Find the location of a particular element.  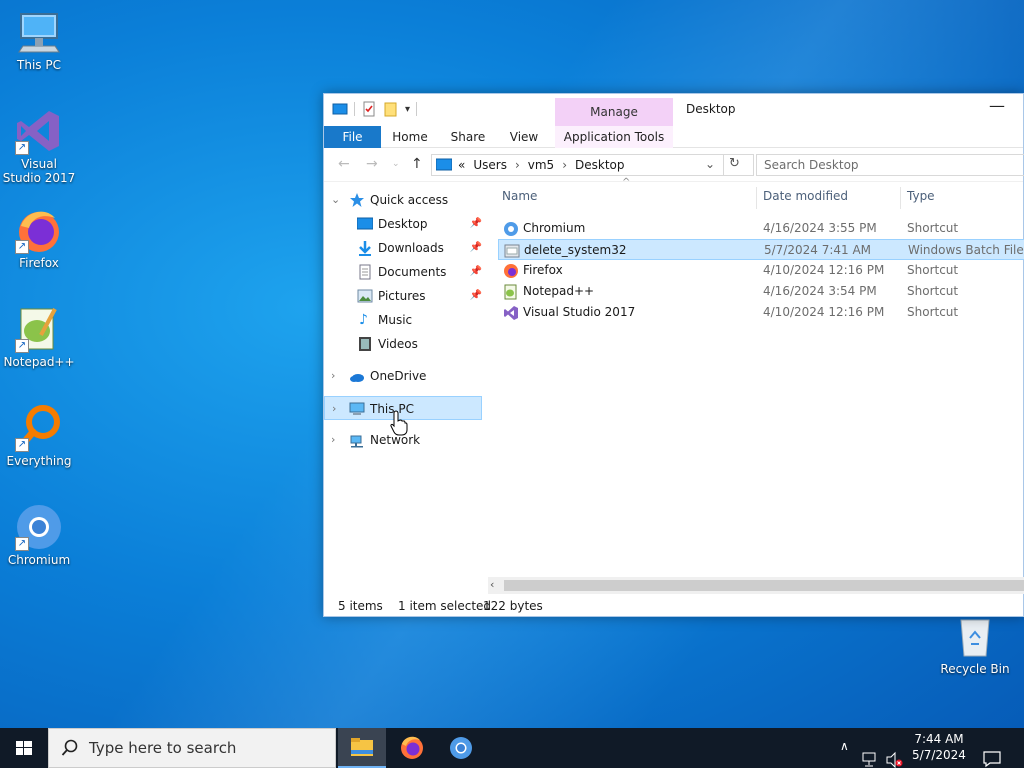

tab-file: File is located at coordinates (352, 137).